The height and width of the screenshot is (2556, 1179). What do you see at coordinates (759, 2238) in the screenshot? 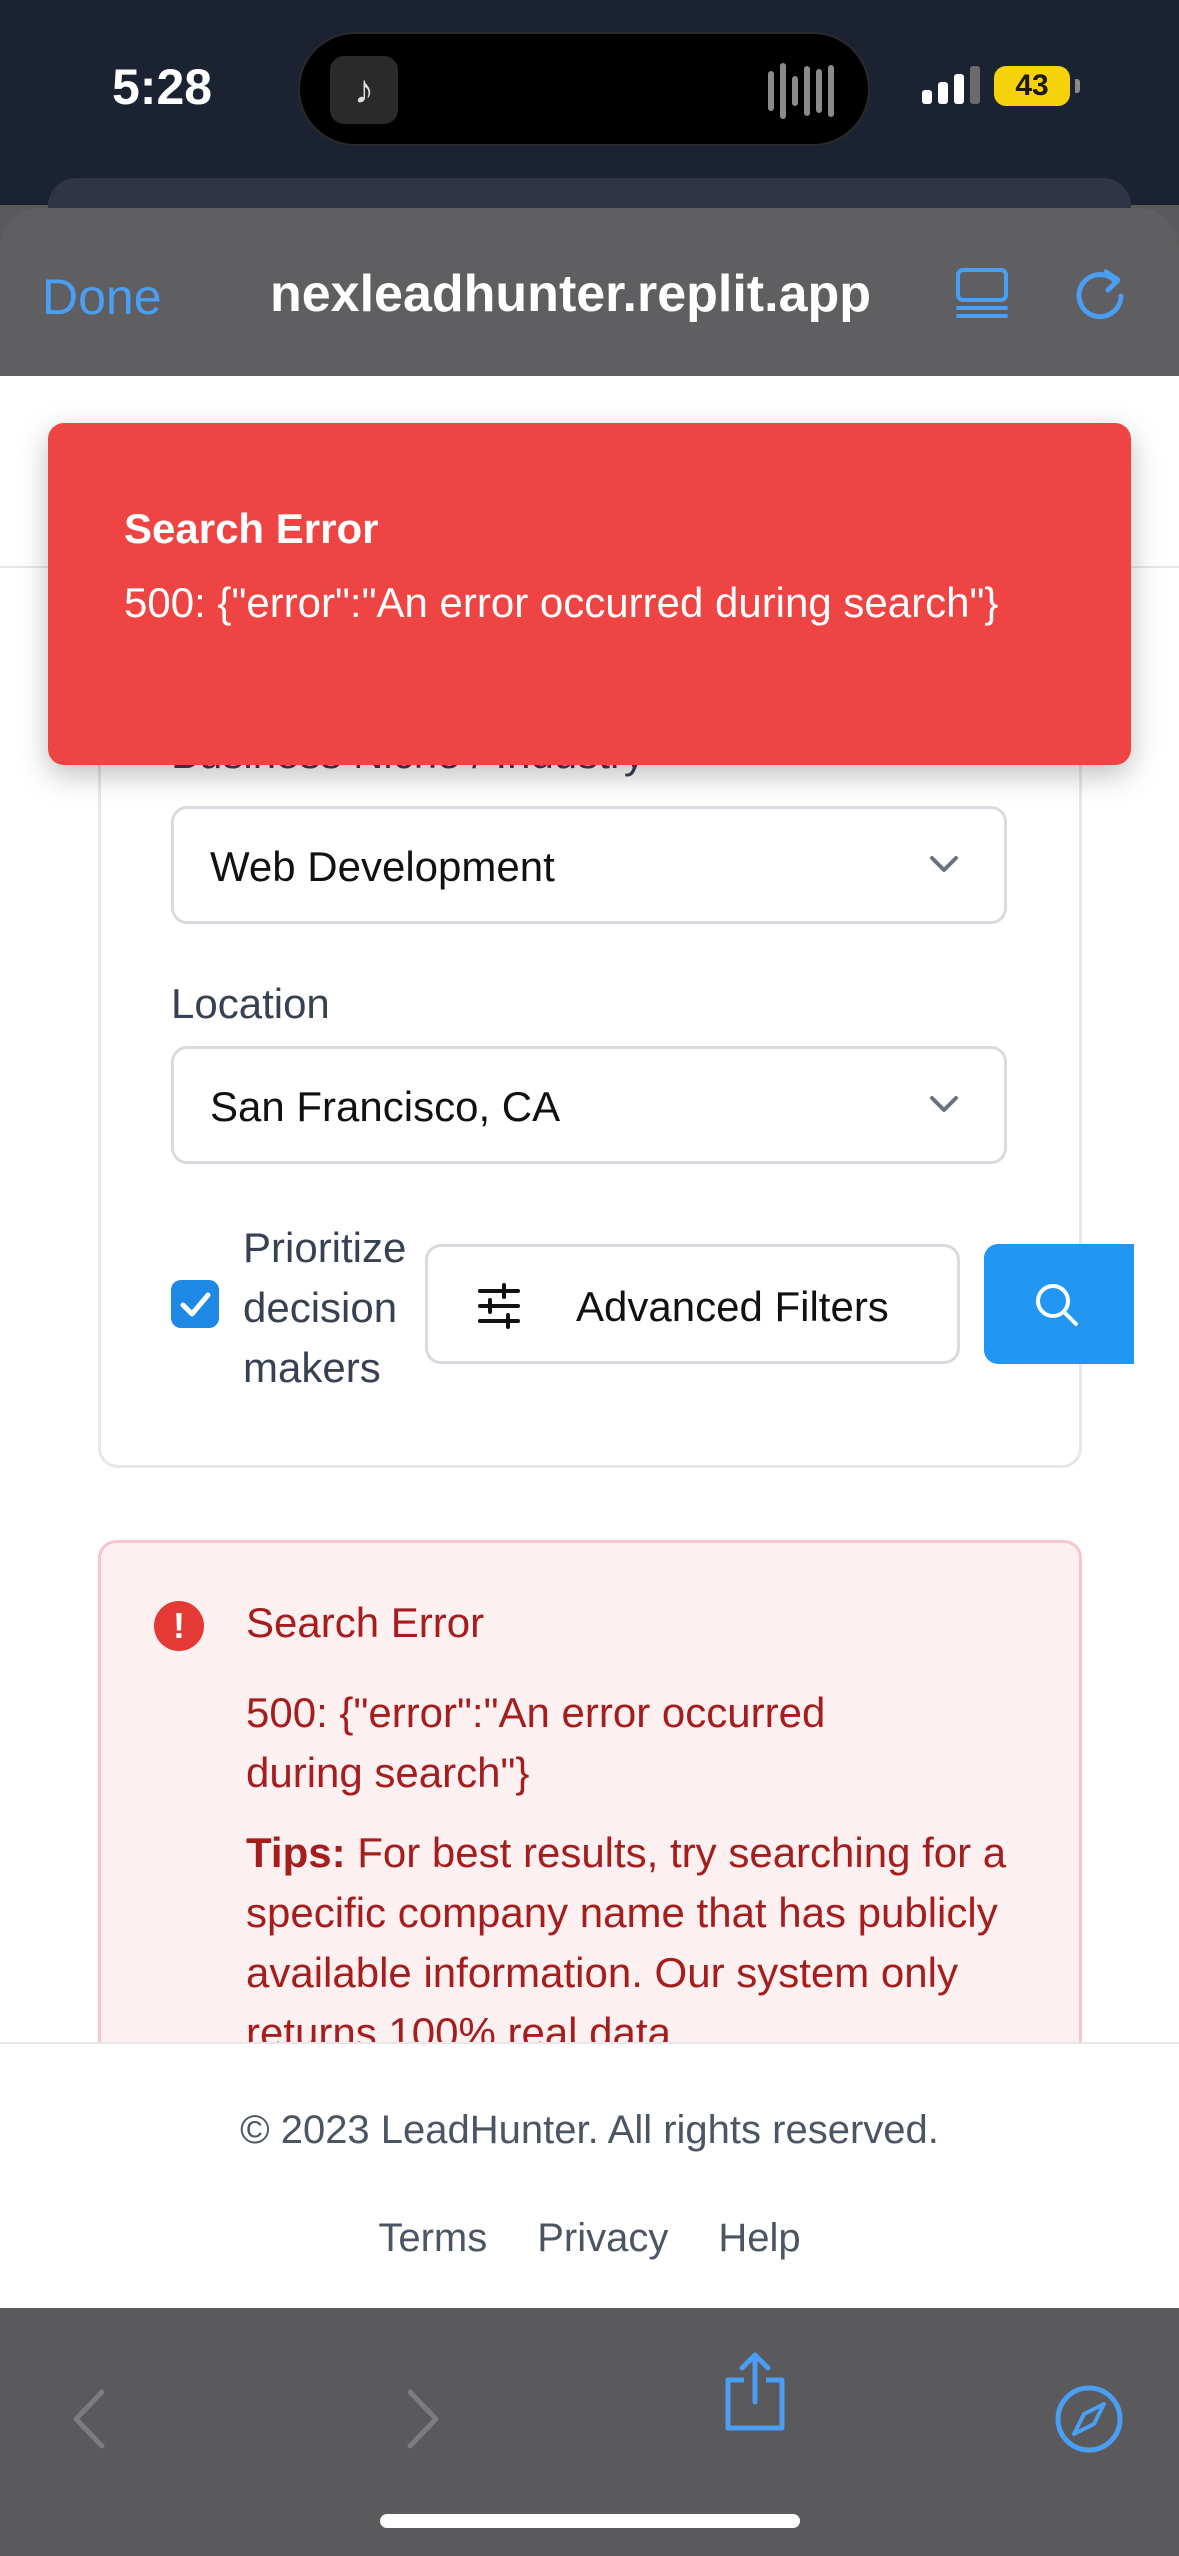
I see `footer-link-help: Help` at bounding box center [759, 2238].